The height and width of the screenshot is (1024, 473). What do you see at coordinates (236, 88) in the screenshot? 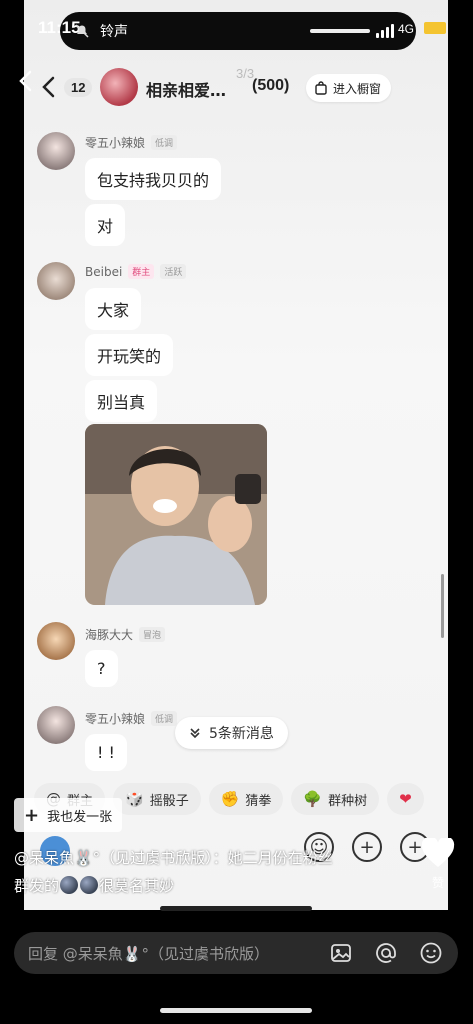
I see `chat-header: 12 3/3 相亲相爱… (500) 进入橱窗` at bounding box center [236, 88].